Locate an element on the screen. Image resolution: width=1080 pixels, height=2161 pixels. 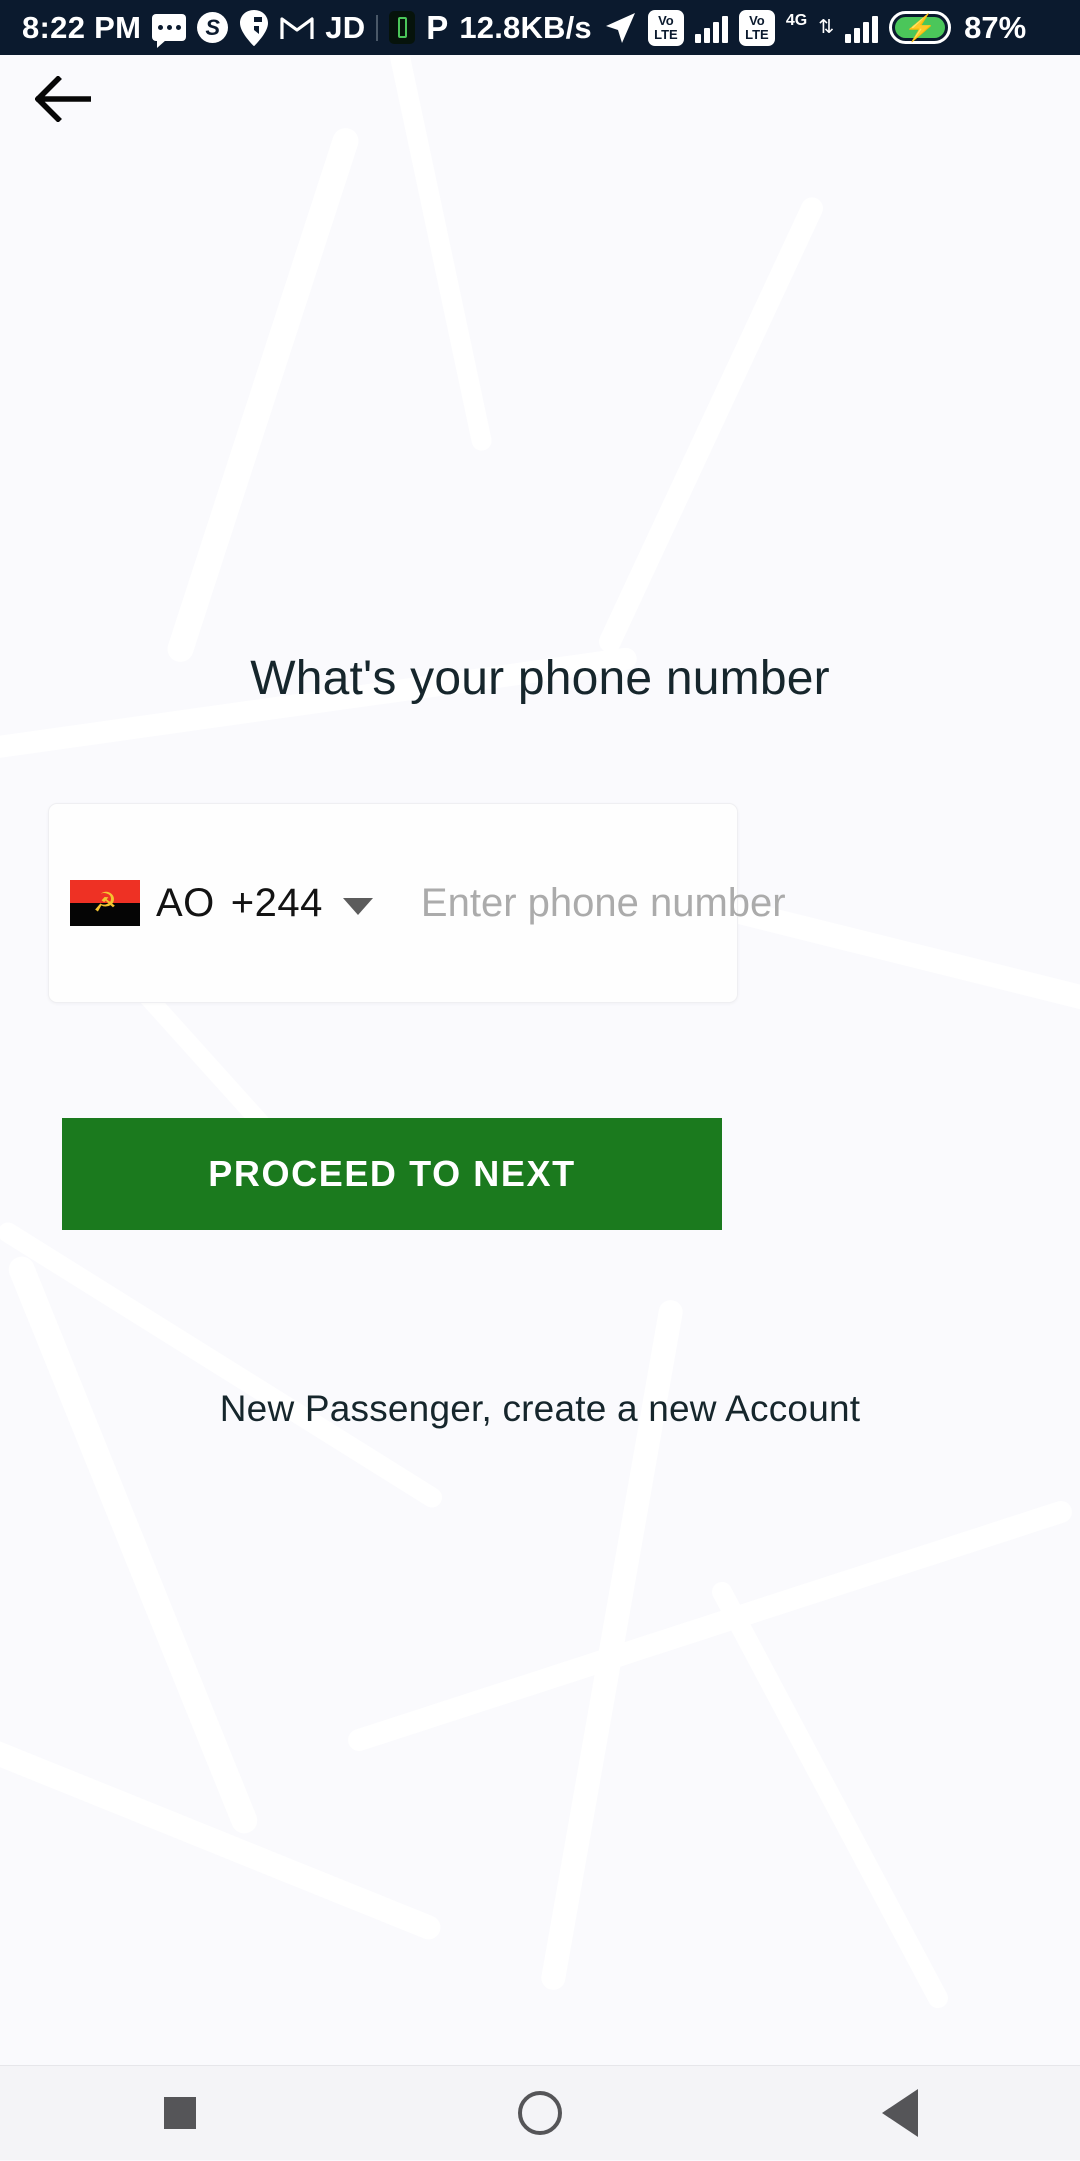
chat-bubble-icon is located at coordinates (169, 31).